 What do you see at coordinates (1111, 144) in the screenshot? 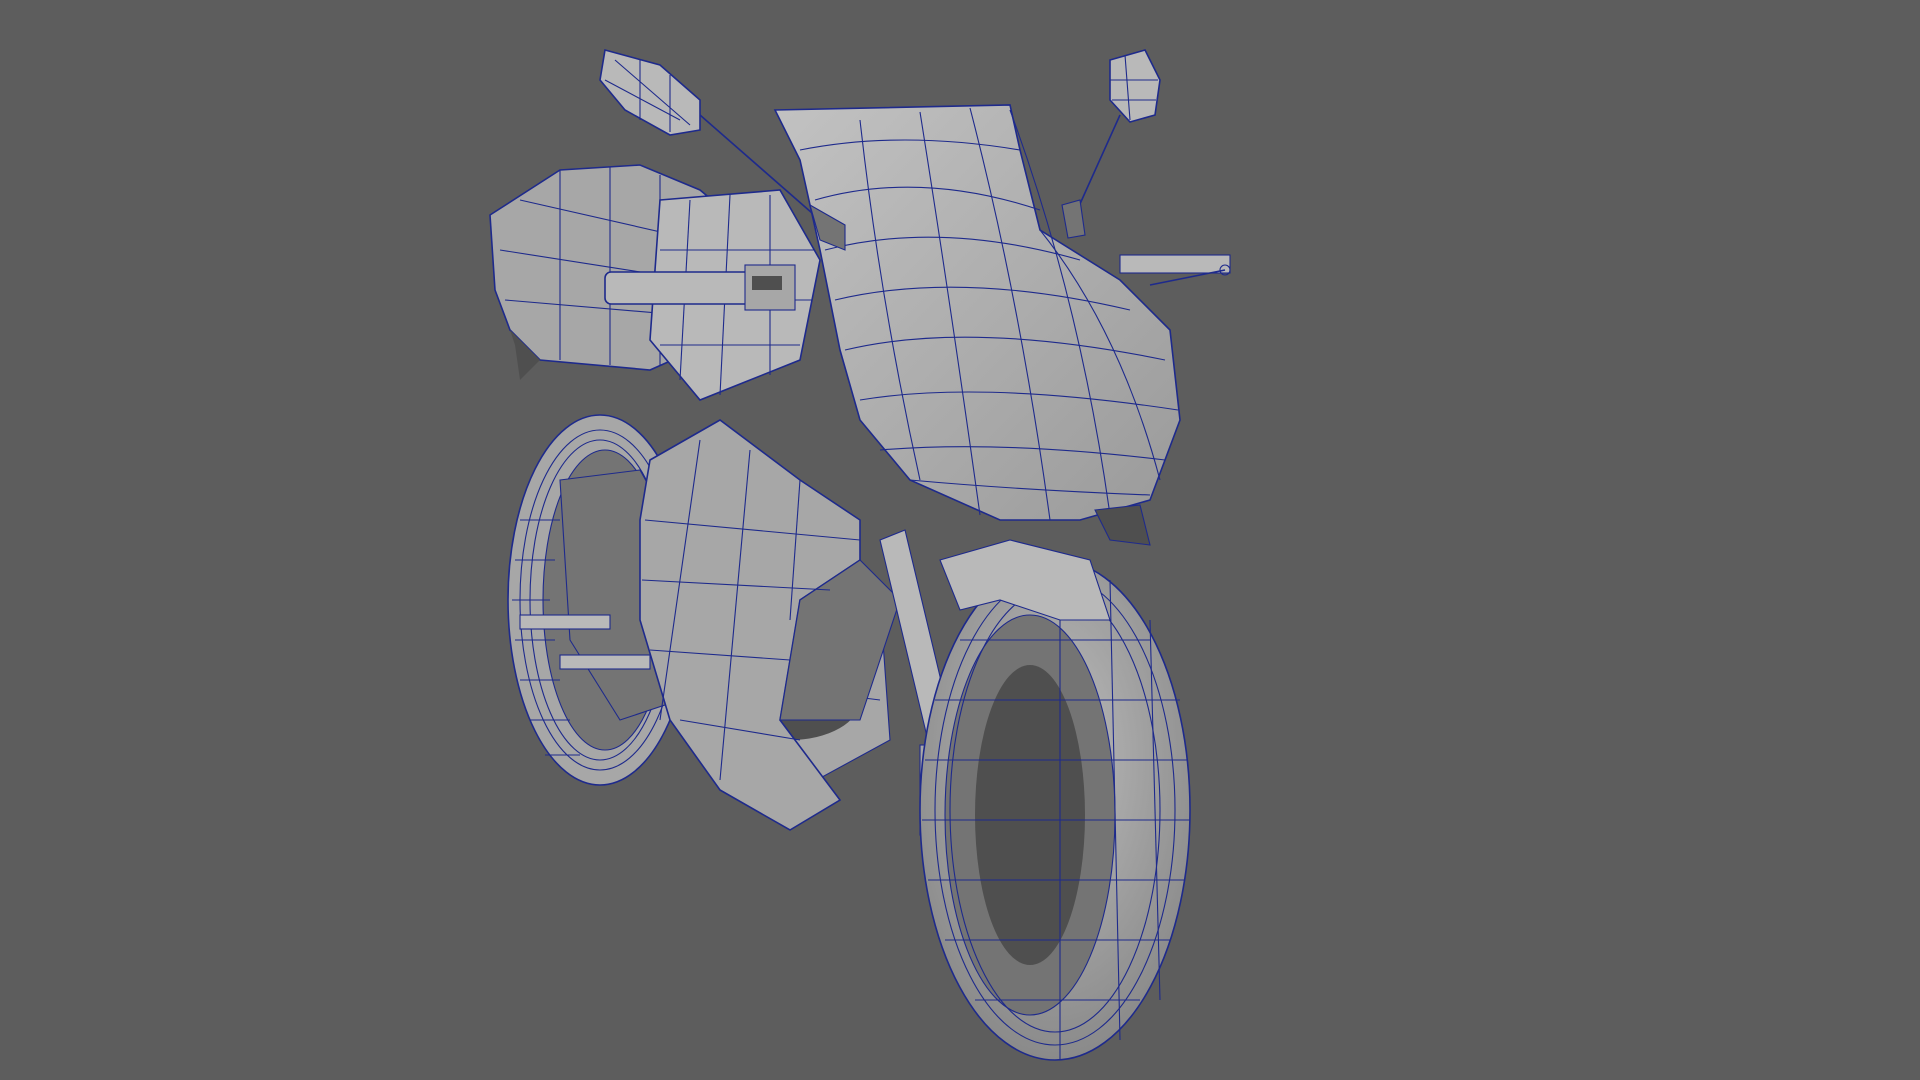
I see `mirror-right` at bounding box center [1111, 144].